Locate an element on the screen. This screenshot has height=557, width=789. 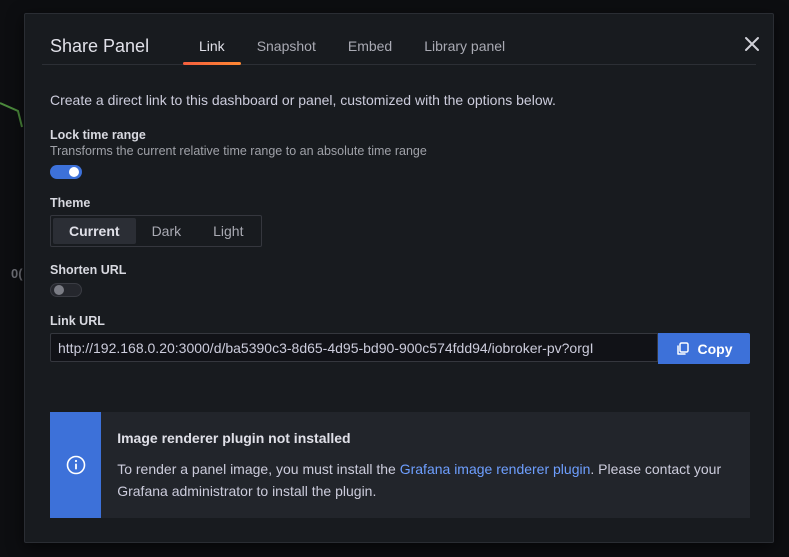
tab-link: Link is located at coordinates (212, 39).